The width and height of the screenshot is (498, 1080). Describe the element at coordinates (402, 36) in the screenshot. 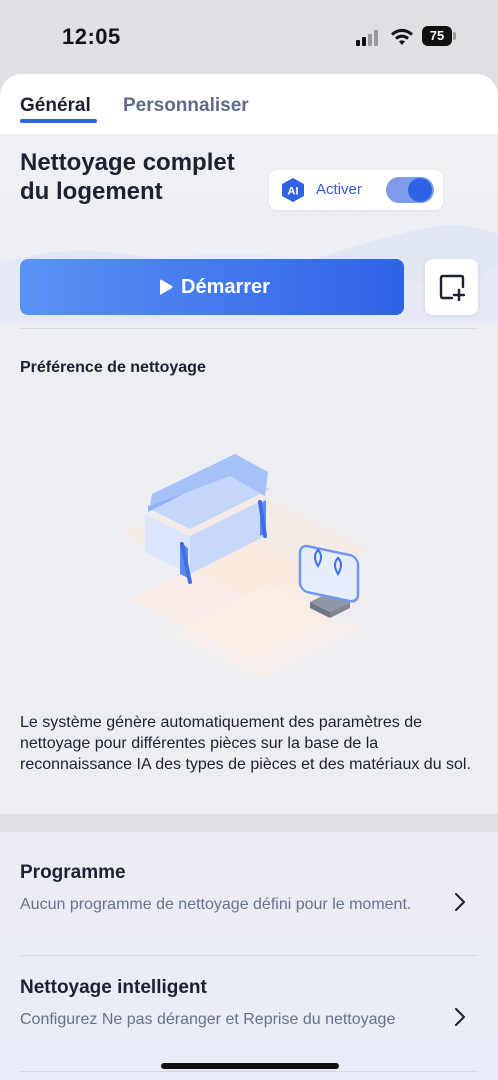

I see `wifi-icon` at that location.